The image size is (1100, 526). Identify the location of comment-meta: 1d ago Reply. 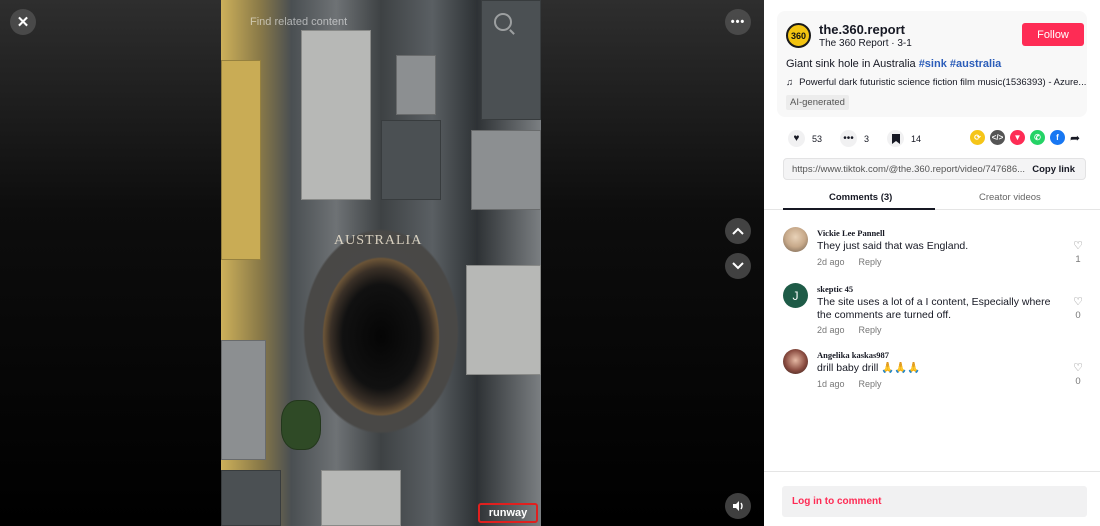
(849, 384).